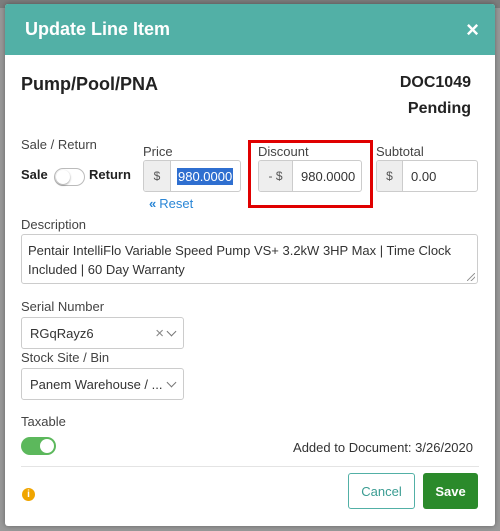 The width and height of the screenshot is (500, 531). I want to click on price-currency-addon: $, so click(157, 176).